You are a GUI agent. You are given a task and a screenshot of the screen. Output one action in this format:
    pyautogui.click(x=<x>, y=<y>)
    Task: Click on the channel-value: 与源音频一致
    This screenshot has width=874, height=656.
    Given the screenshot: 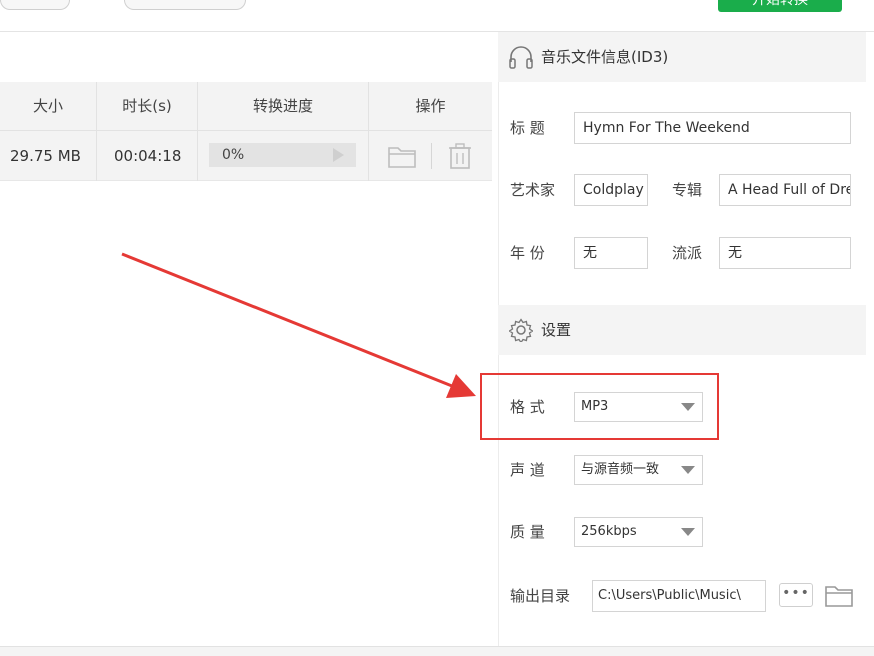 What is the action you would take?
    pyautogui.click(x=620, y=469)
    